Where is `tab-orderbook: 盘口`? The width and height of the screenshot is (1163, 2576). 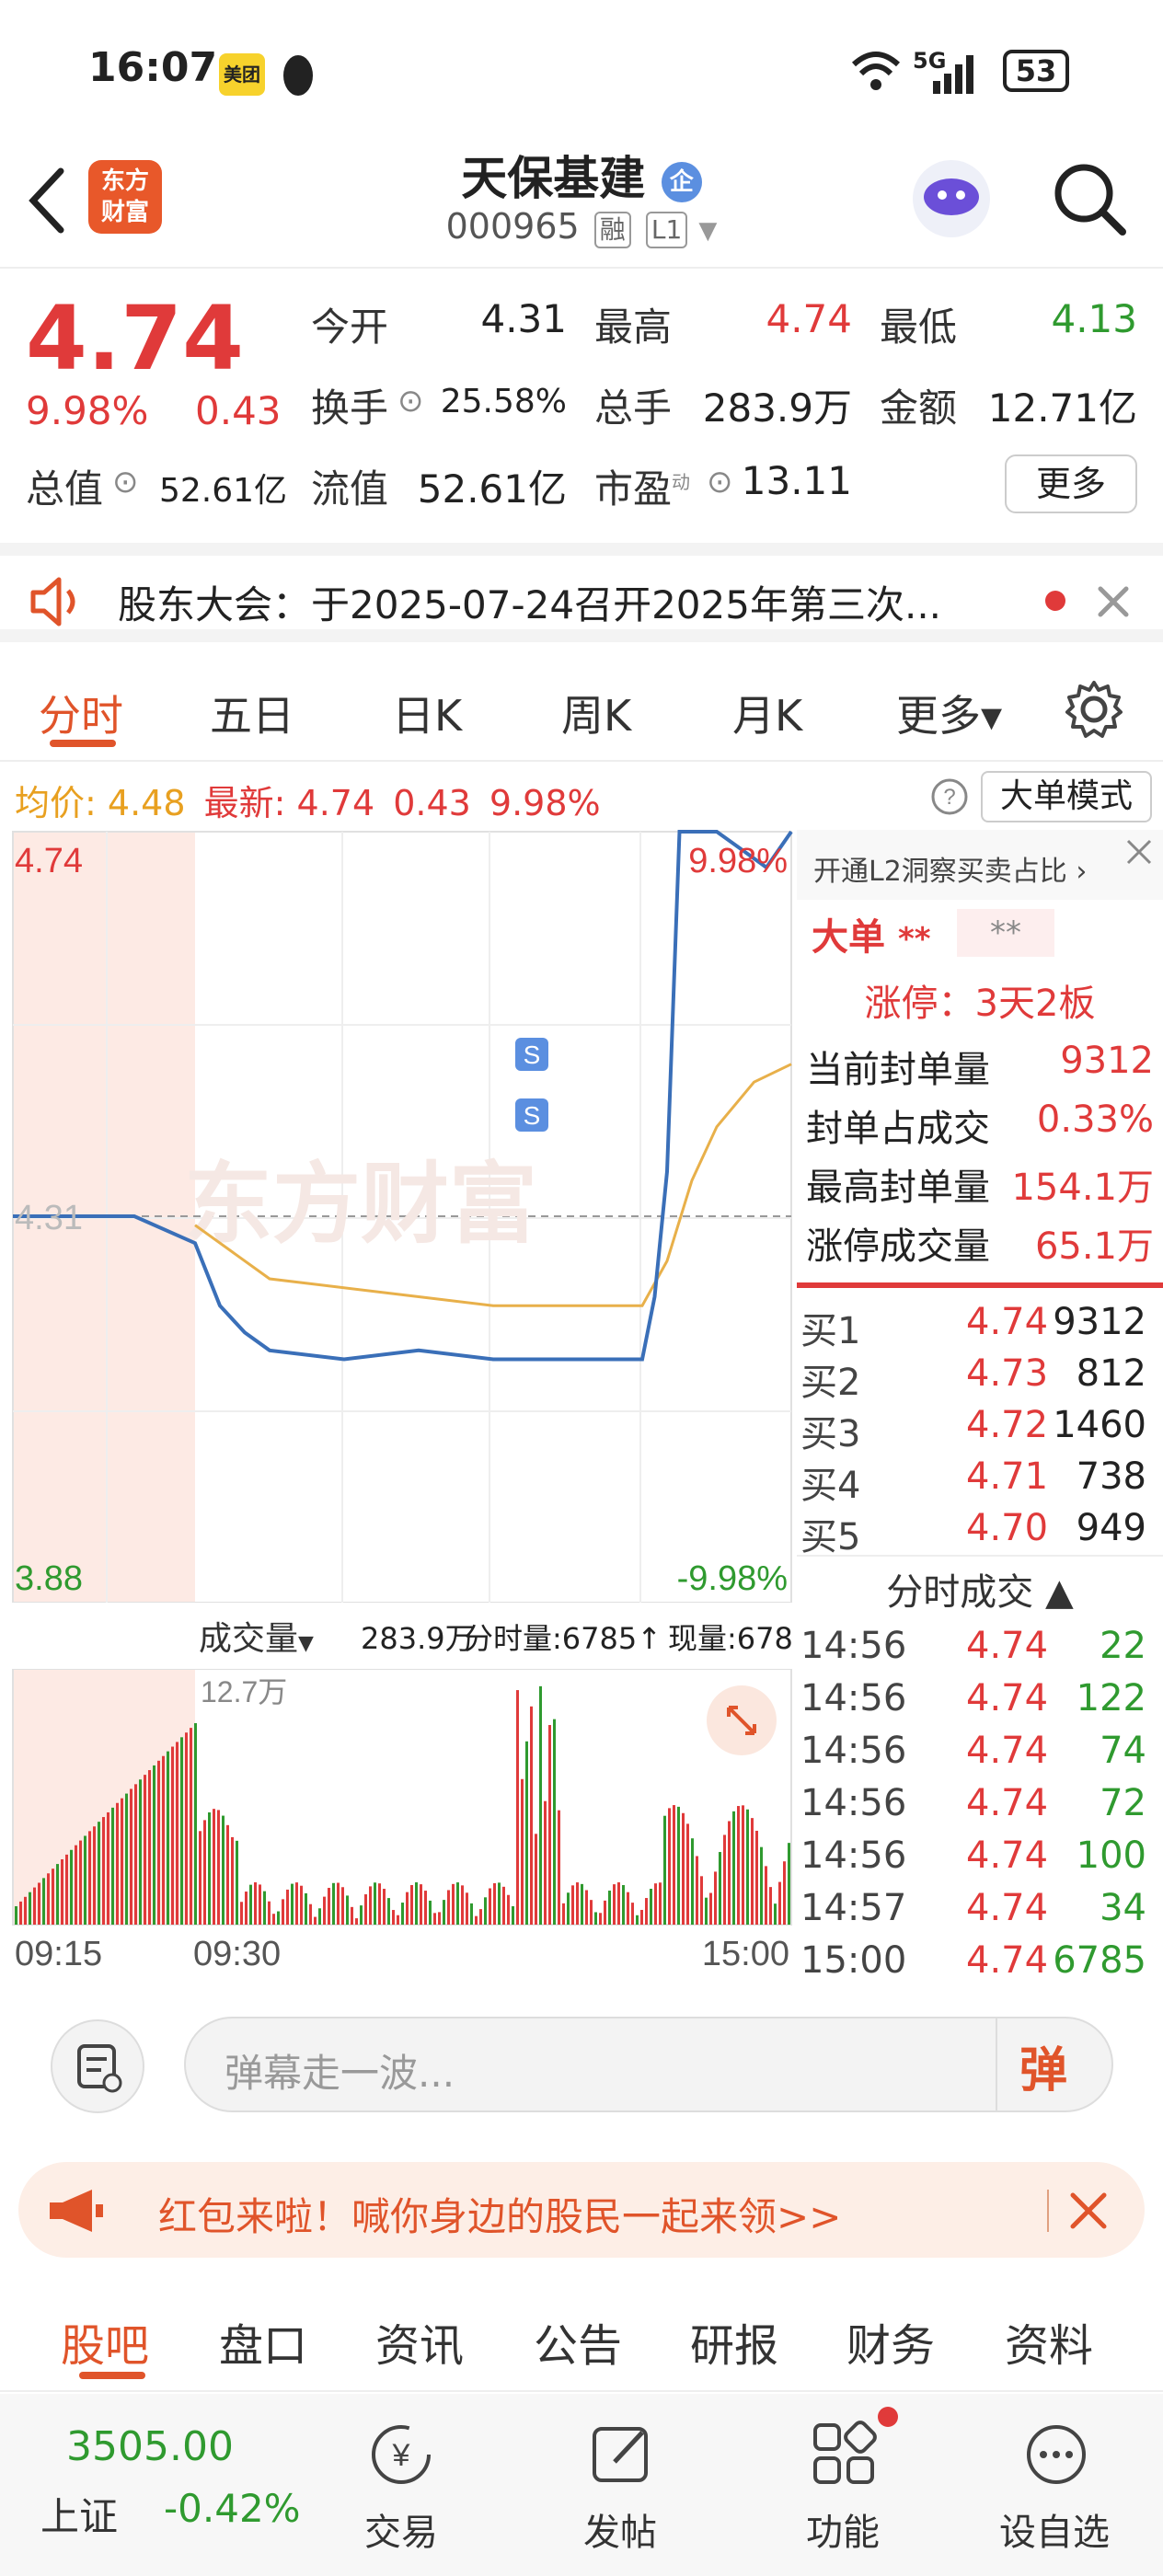
tab-orderbook: 盘口 is located at coordinates (263, 2341).